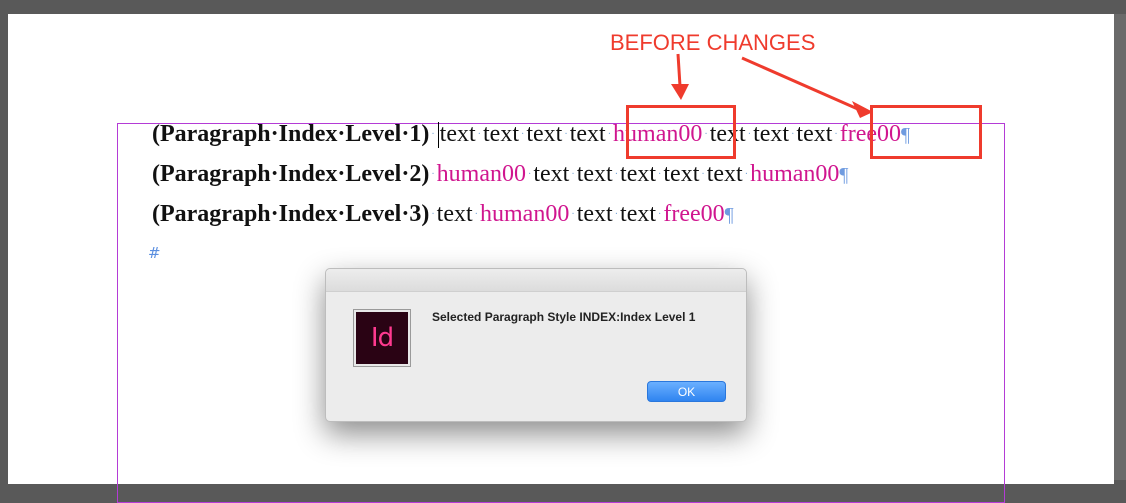  I want to click on app-icon-text: Id, so click(382, 338).